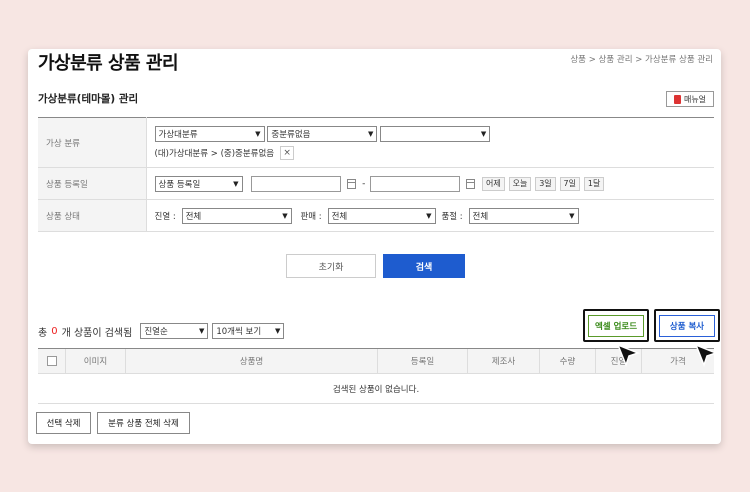 This screenshot has height=492, width=750. I want to click on reset-button: 초기화, so click(331, 266).